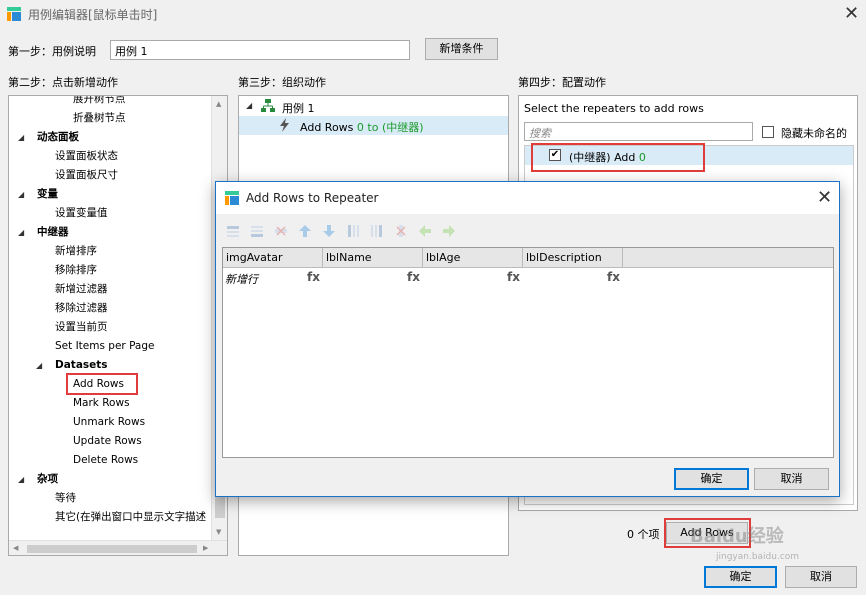 This screenshot has width=866, height=595. What do you see at coordinates (328, 127) in the screenshot?
I see `action-prefix: Add Rows` at bounding box center [328, 127].